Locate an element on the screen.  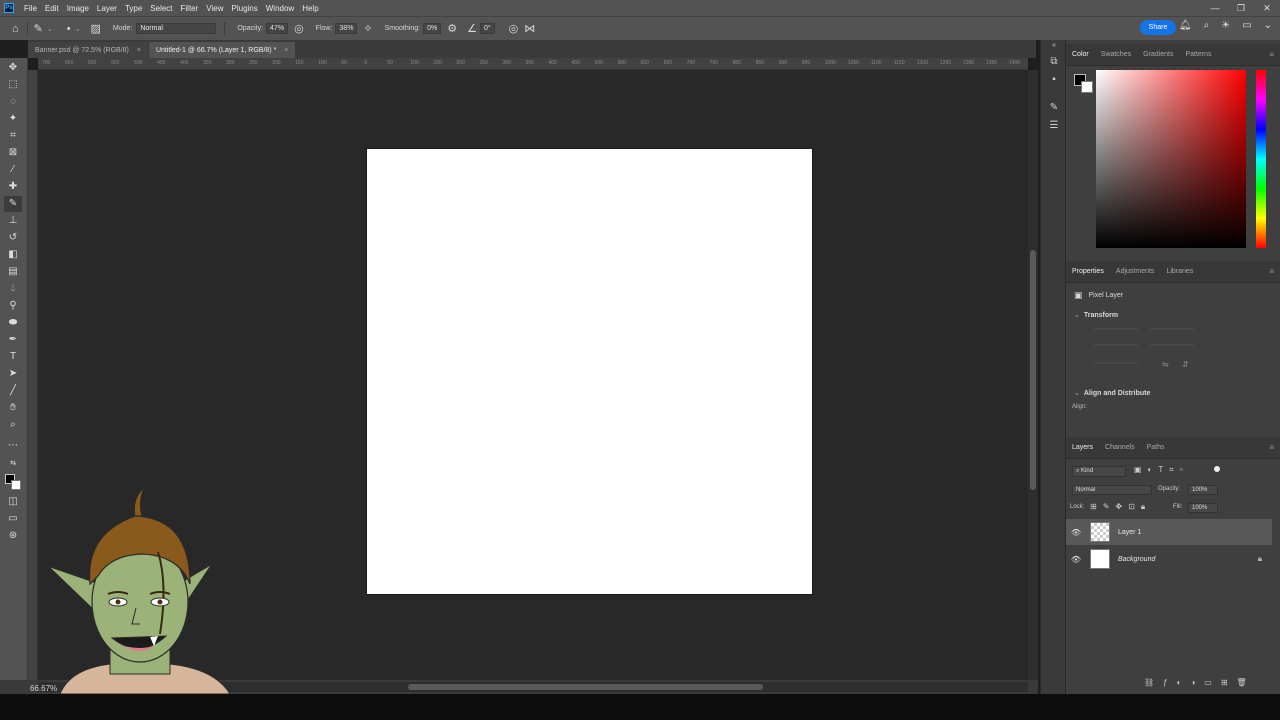
generative-icon: ⊛ is located at coordinates (13, 536).